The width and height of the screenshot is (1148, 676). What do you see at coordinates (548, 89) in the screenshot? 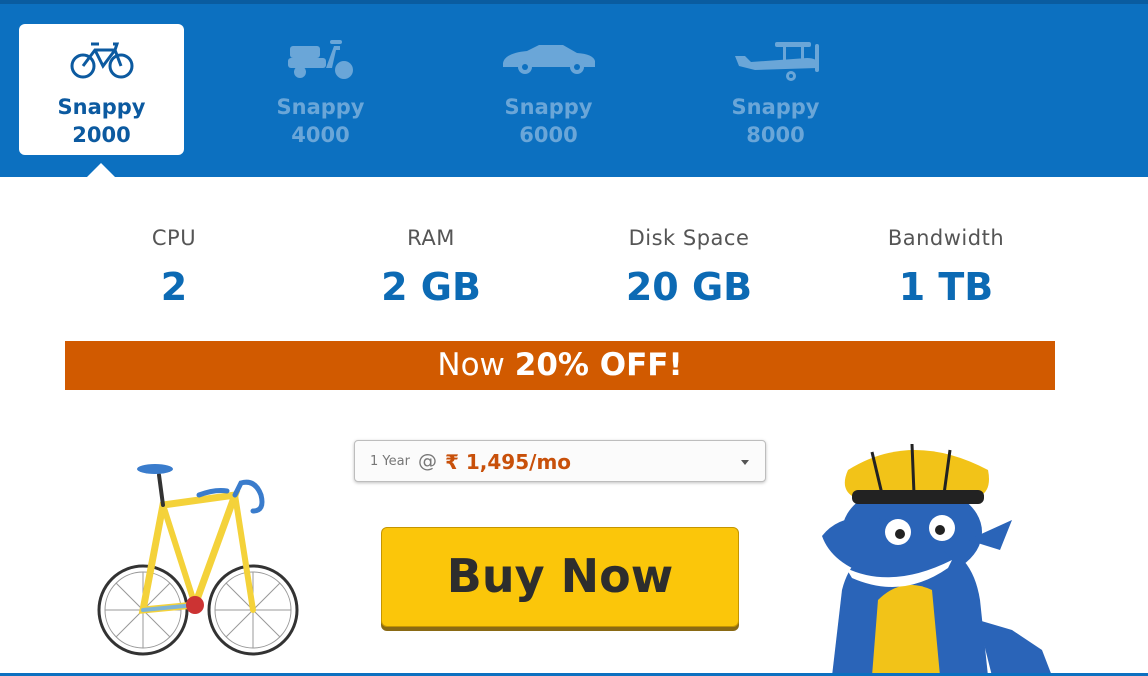
I see `tab-snappy-6000: Snappy 6000` at bounding box center [548, 89].